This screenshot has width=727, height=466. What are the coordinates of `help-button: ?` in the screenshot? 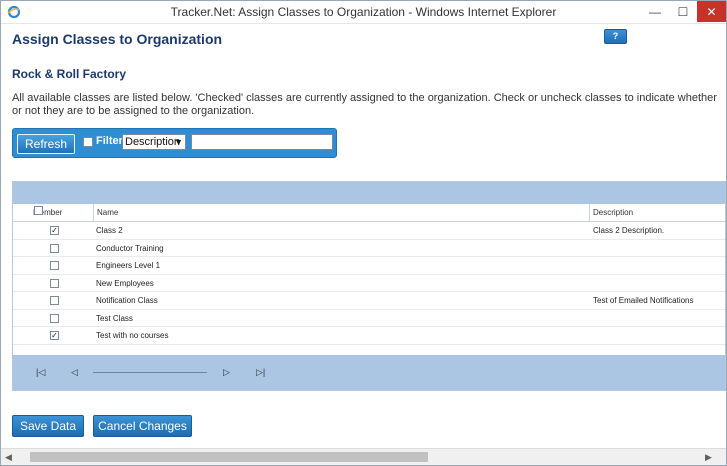 It's located at (615, 36).